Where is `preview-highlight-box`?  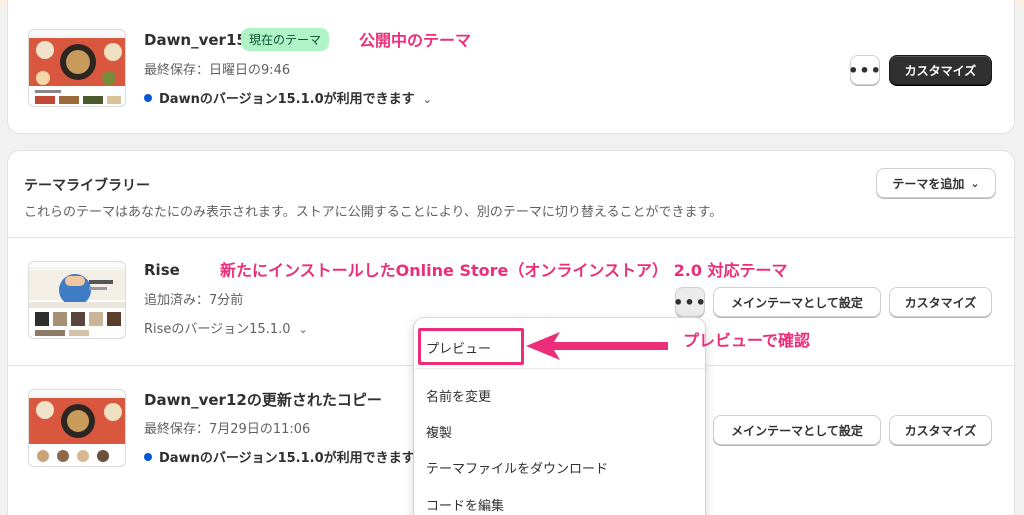 preview-highlight-box is located at coordinates (471, 346).